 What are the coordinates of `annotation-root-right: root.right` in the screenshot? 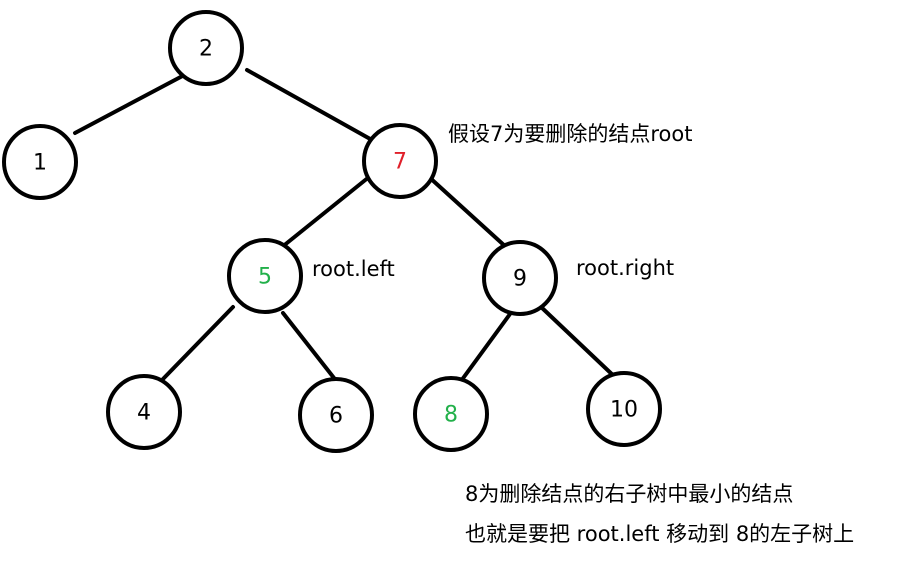 It's located at (625, 268).